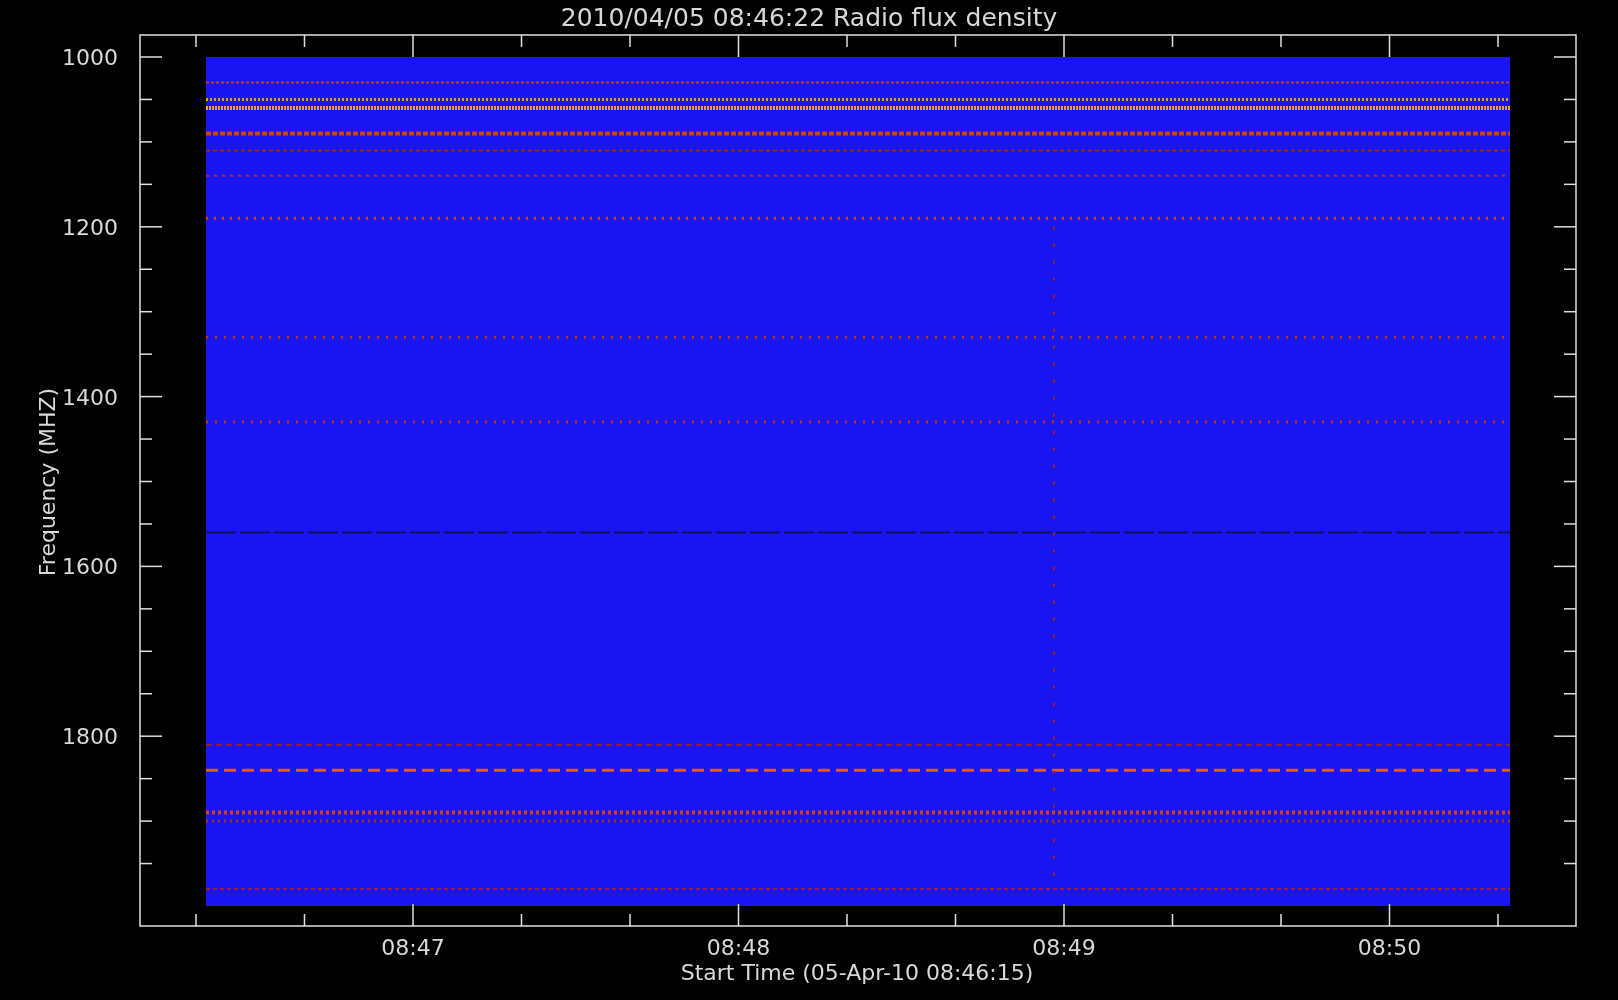 The image size is (1618, 1000). I want to click on y-tick-label: 1600, so click(90, 567).